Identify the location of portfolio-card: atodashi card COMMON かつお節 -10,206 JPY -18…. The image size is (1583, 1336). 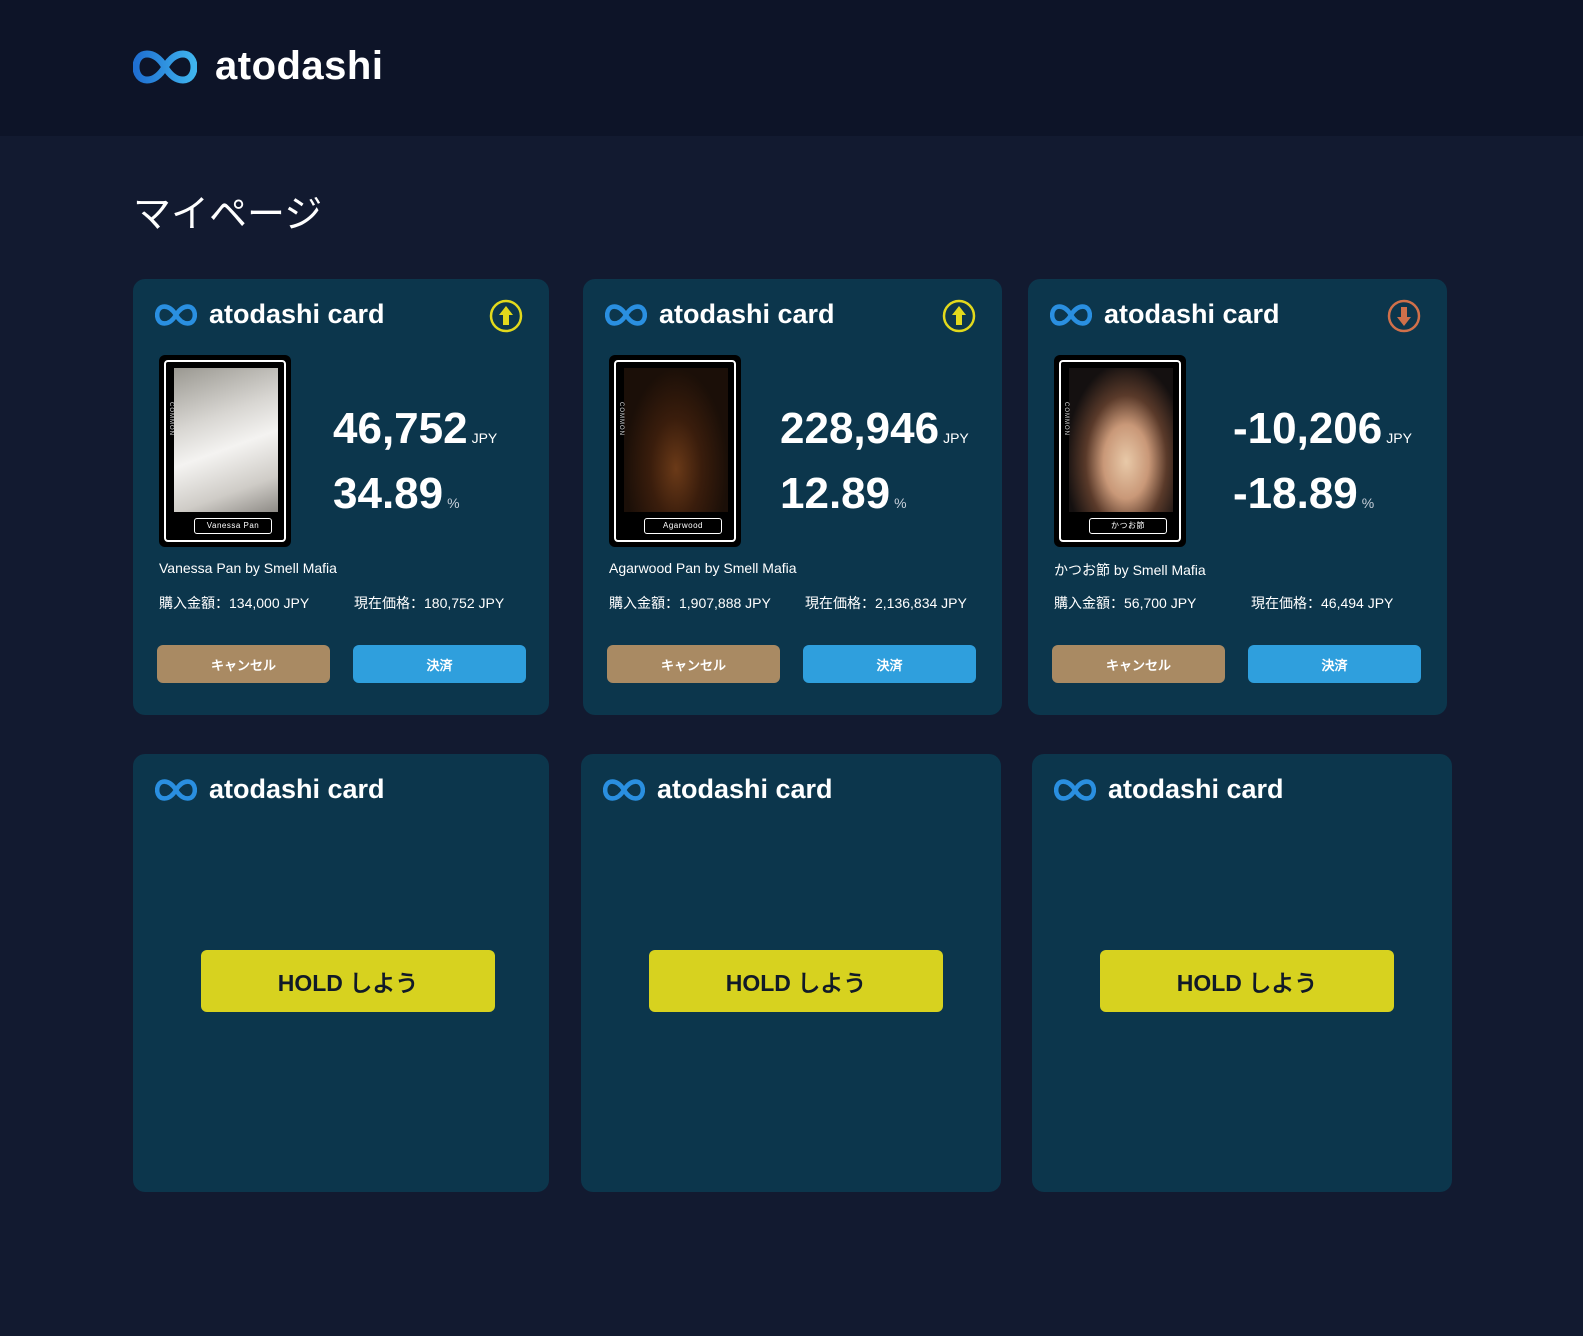
(1237, 497).